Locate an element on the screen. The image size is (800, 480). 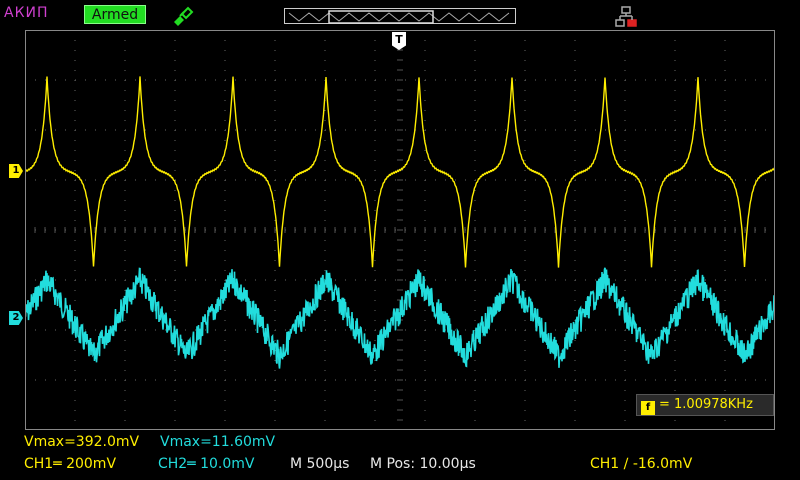
probe-icon is located at coordinates (184, 16).